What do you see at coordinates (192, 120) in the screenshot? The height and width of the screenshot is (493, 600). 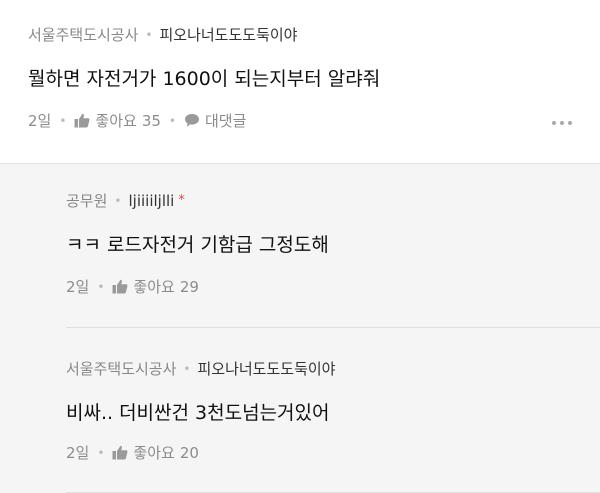 I see `speech-bubble-icon` at bounding box center [192, 120].